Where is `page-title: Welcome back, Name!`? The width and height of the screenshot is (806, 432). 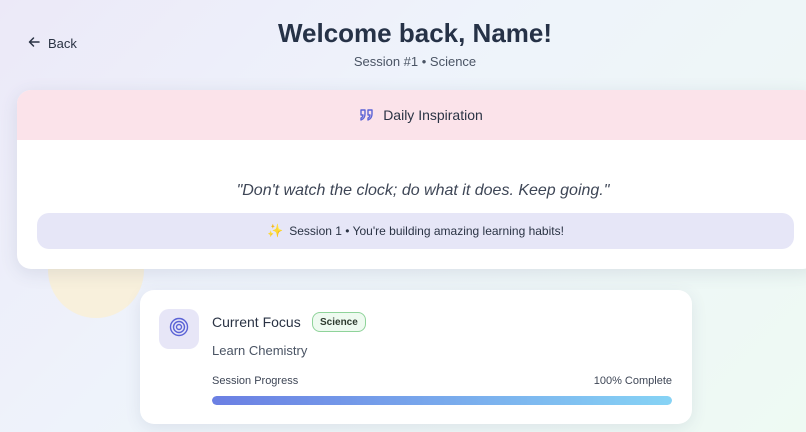 page-title: Welcome back, Name! is located at coordinates (415, 33).